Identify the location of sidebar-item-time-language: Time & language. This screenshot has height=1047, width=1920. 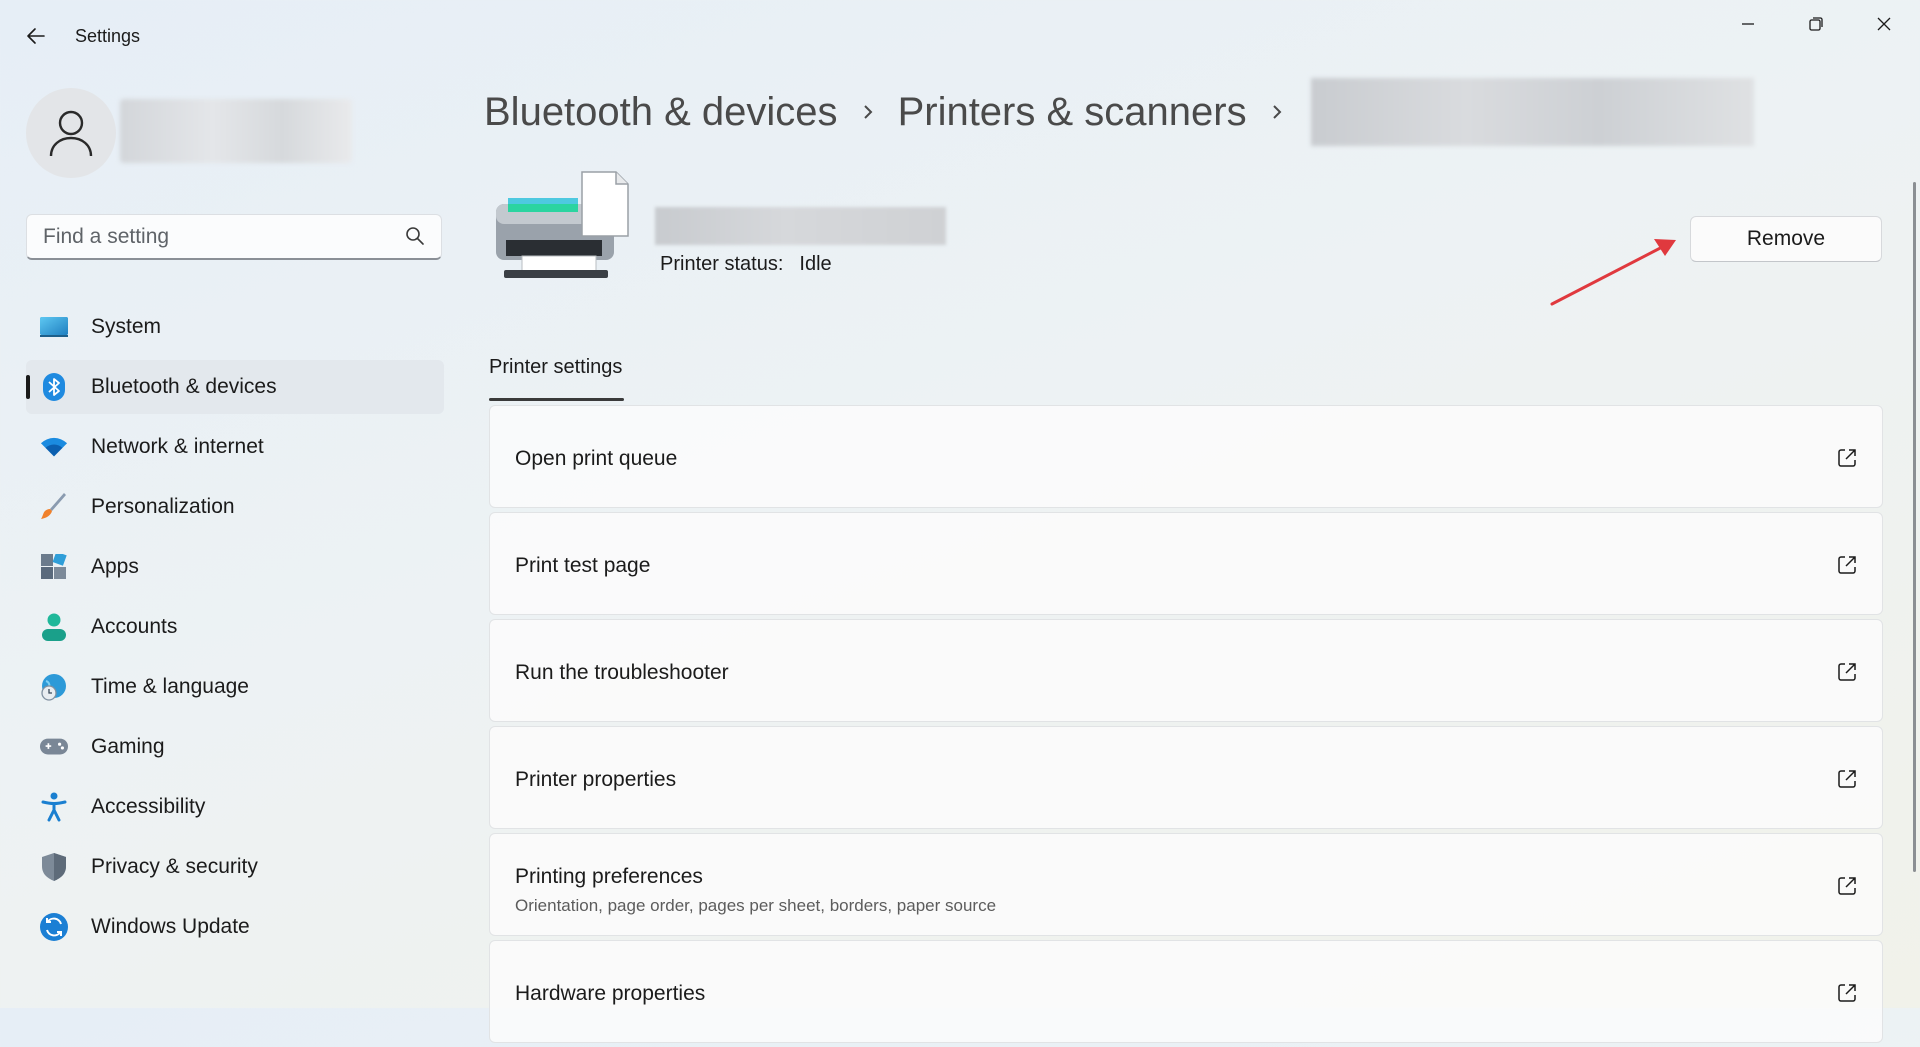
(235, 687).